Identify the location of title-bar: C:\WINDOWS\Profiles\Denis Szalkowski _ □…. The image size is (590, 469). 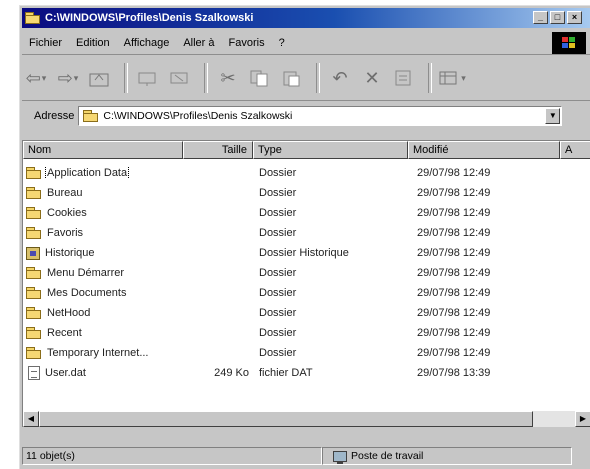
(306, 18).